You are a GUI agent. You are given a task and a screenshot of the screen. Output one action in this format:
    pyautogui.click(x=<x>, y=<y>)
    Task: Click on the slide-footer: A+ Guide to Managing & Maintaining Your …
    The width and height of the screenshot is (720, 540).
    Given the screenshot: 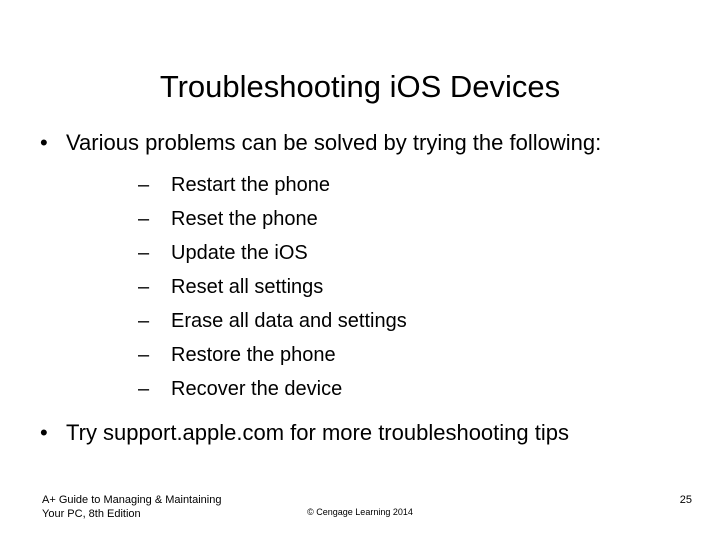 What is the action you would take?
    pyautogui.click(x=360, y=516)
    